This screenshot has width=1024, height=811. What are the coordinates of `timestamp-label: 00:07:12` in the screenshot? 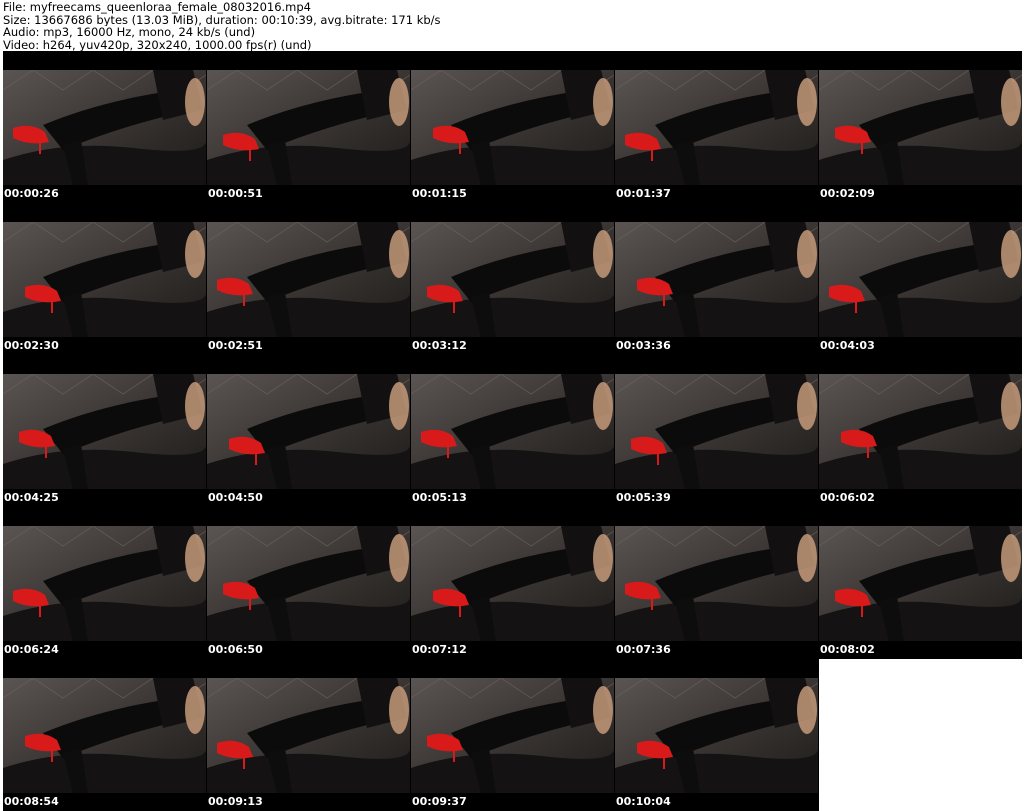 It's located at (439, 649).